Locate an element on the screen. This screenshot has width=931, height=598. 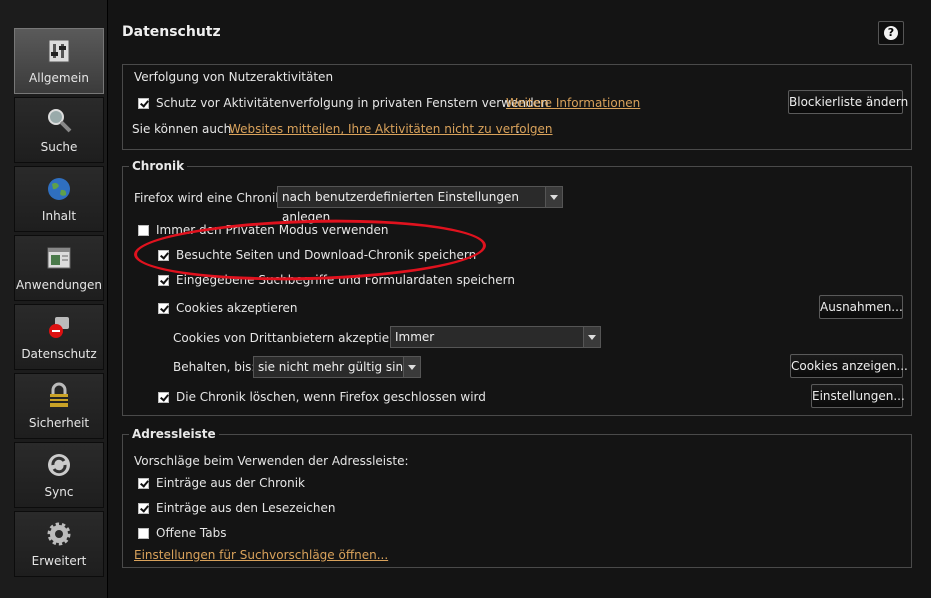
blocklist-button: Blockierliste ändern is located at coordinates (848, 102).